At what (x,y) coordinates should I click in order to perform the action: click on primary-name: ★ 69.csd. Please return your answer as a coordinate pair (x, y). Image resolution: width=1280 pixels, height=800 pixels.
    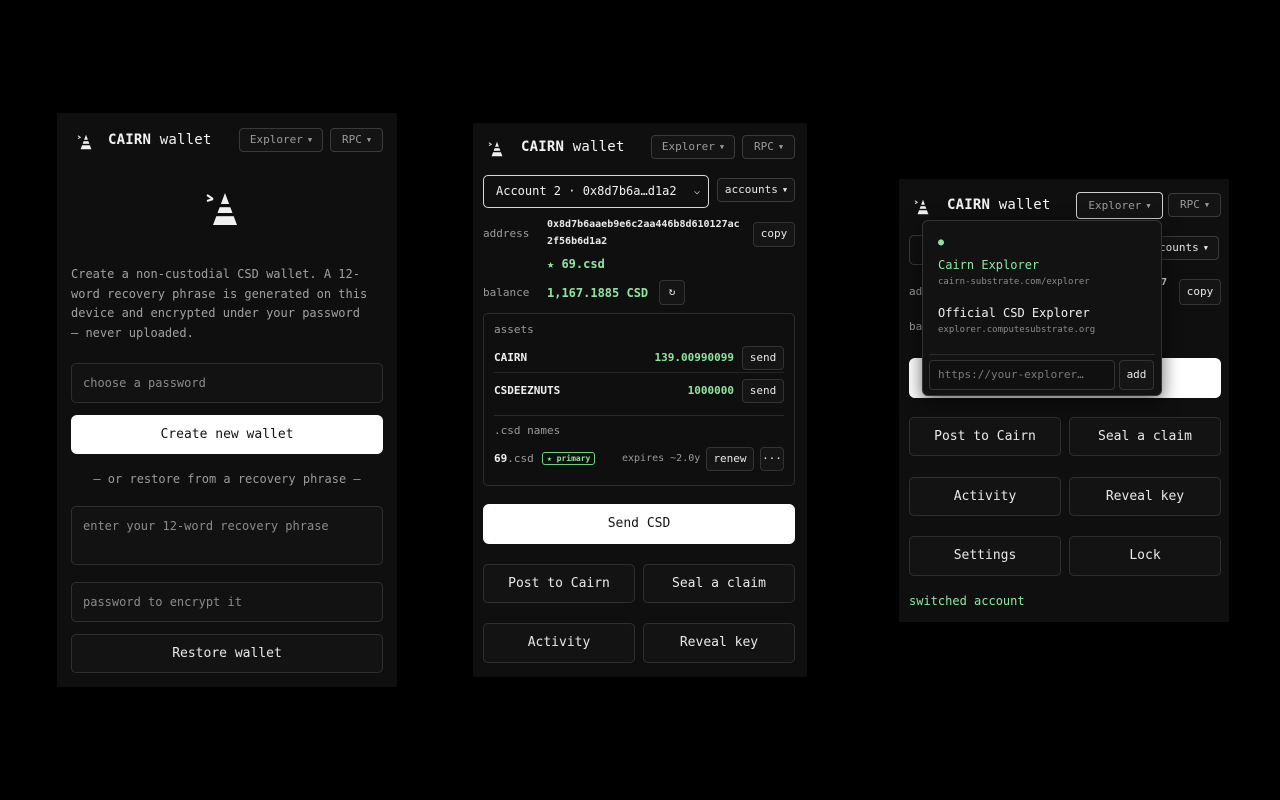
    Looking at the image, I should click on (576, 264).